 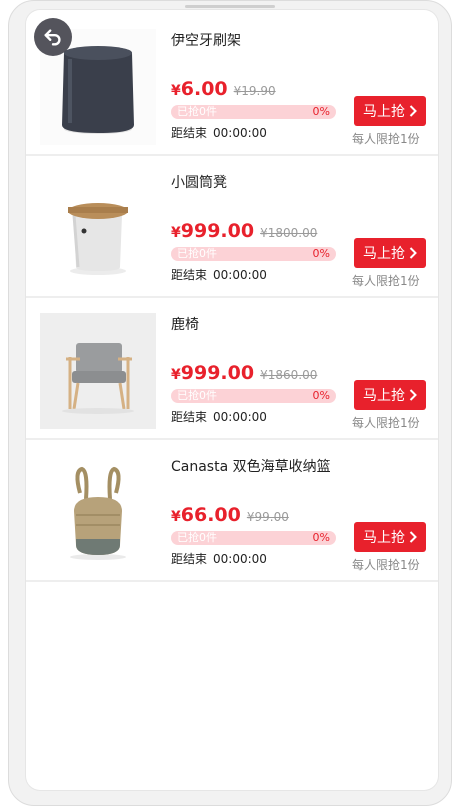 What do you see at coordinates (230, 6) in the screenshot?
I see `device-notch` at bounding box center [230, 6].